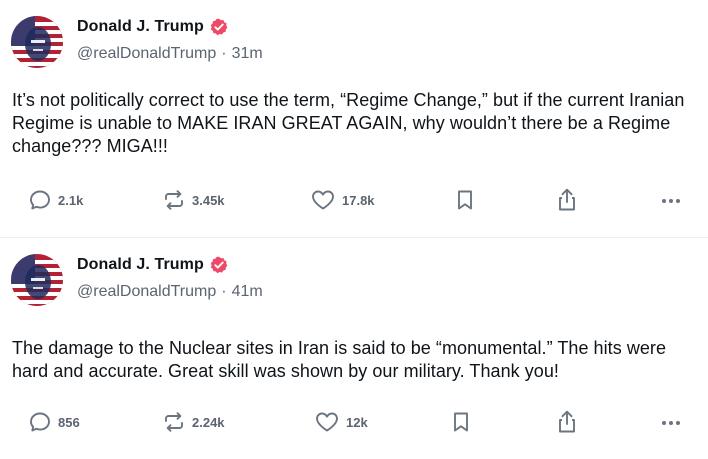 The height and width of the screenshot is (459, 708). What do you see at coordinates (55, 200) in the screenshot?
I see `reply-button: 2.1k` at bounding box center [55, 200].